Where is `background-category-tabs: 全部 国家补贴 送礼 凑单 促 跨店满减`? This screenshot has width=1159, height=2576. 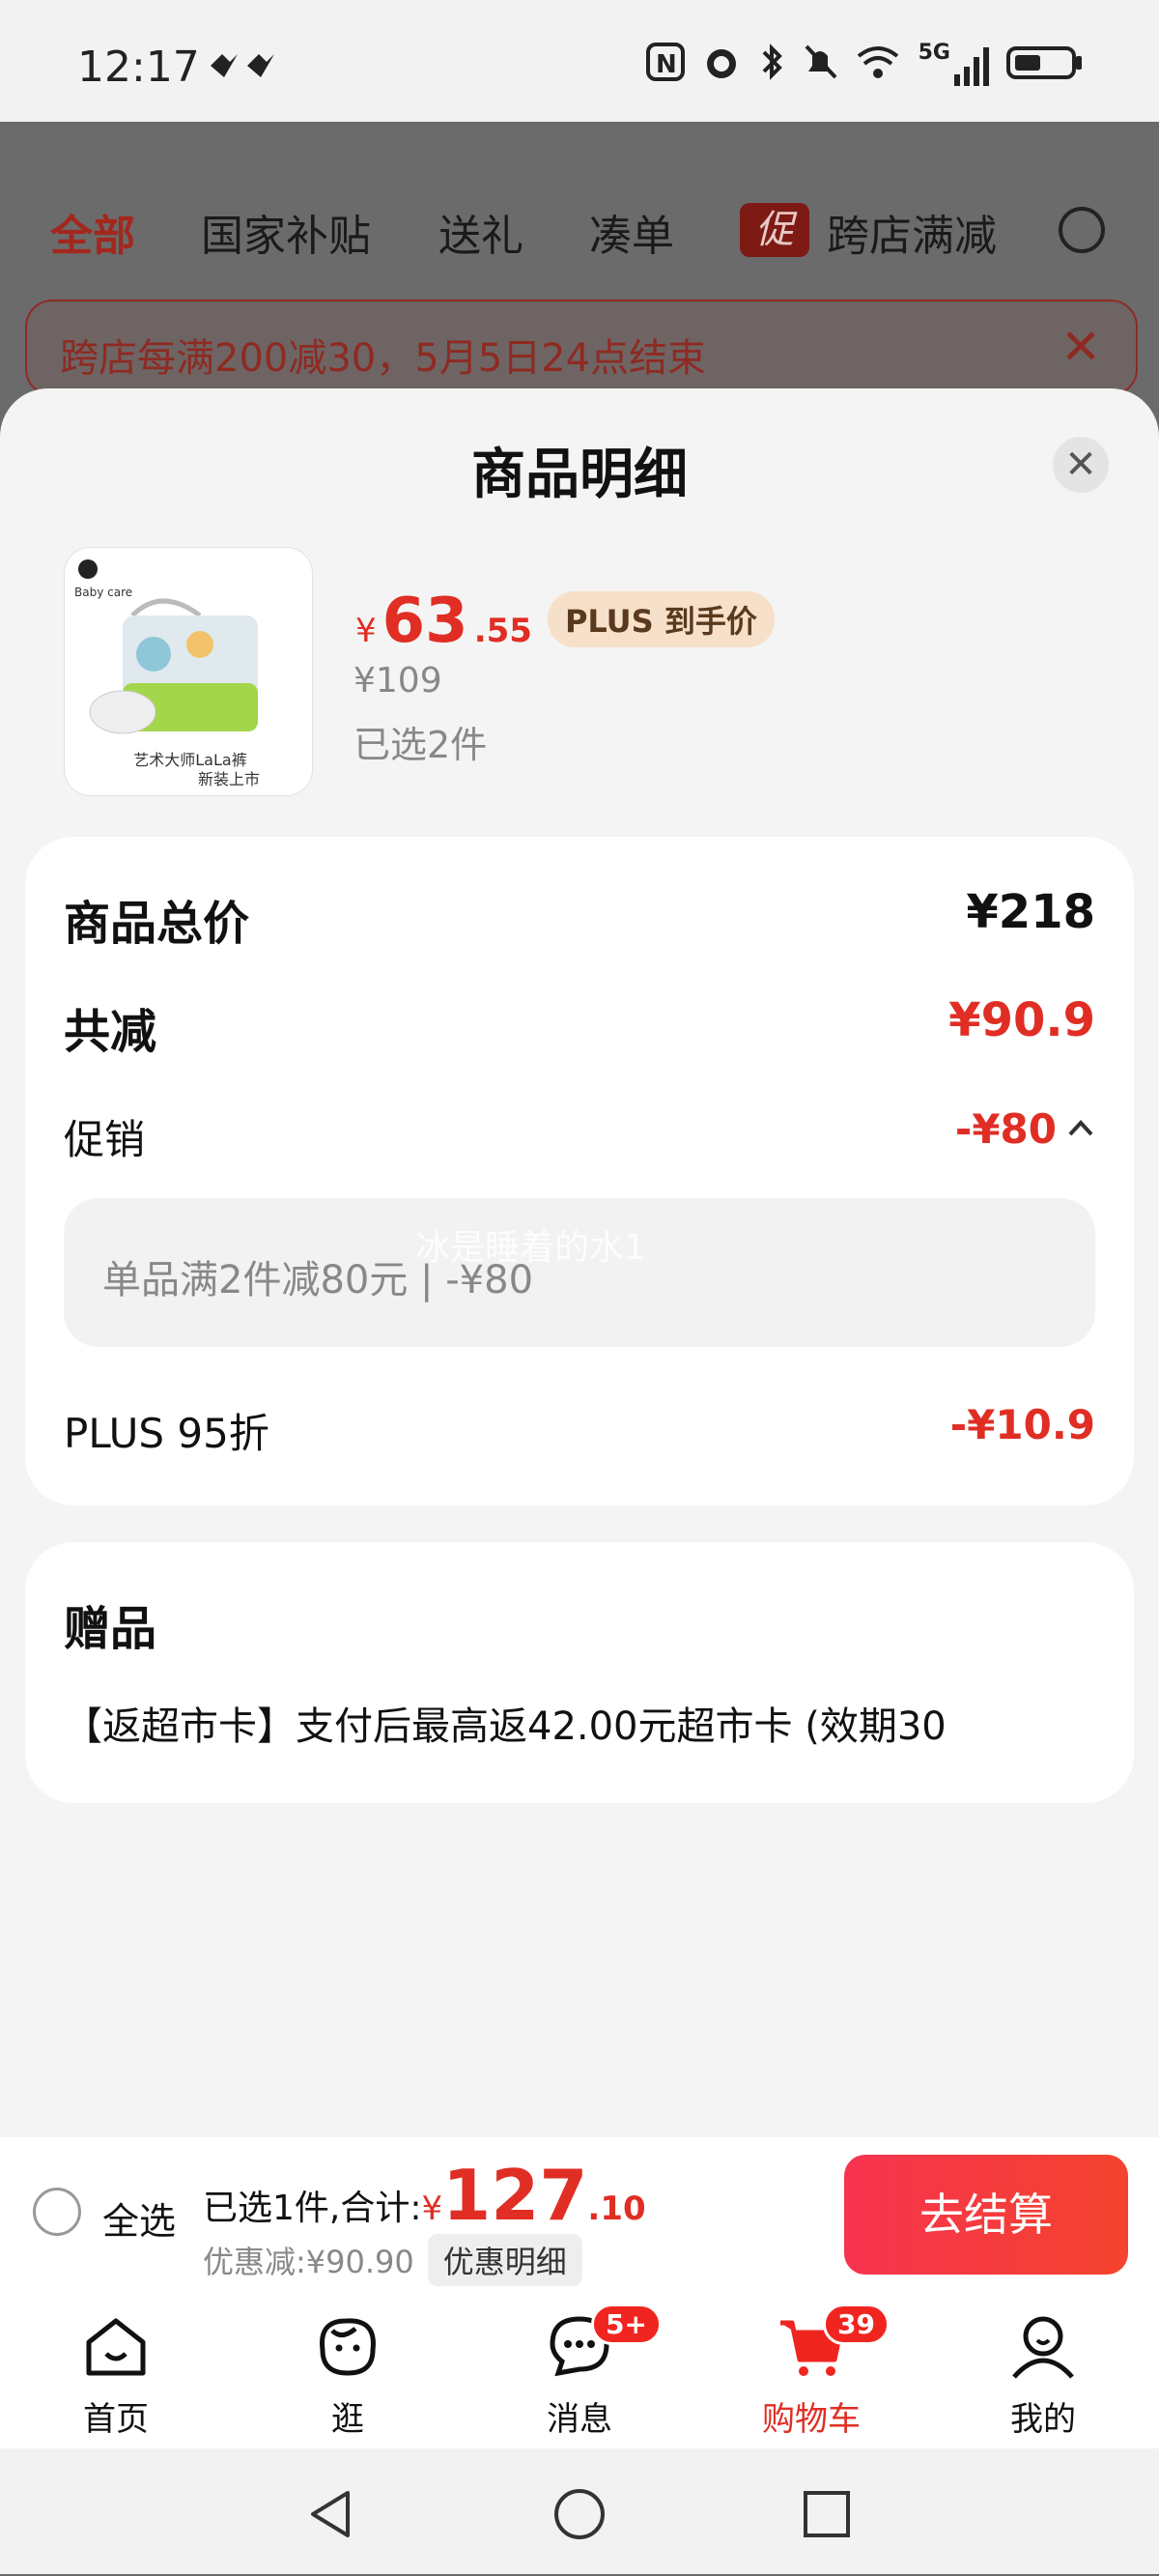 background-category-tabs: 全部 国家补贴 送礼 凑单 促 跨店满减 is located at coordinates (579, 222).